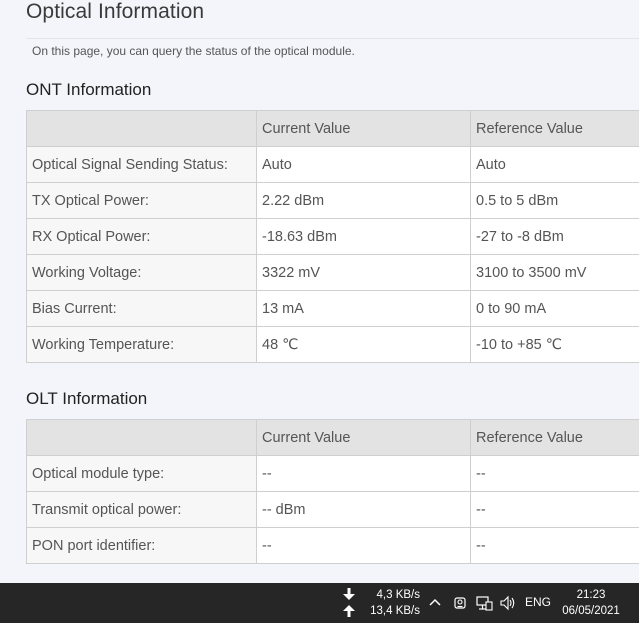  What do you see at coordinates (141, 200) in the screenshot?
I see `row-label: TX Optical Power:` at bounding box center [141, 200].